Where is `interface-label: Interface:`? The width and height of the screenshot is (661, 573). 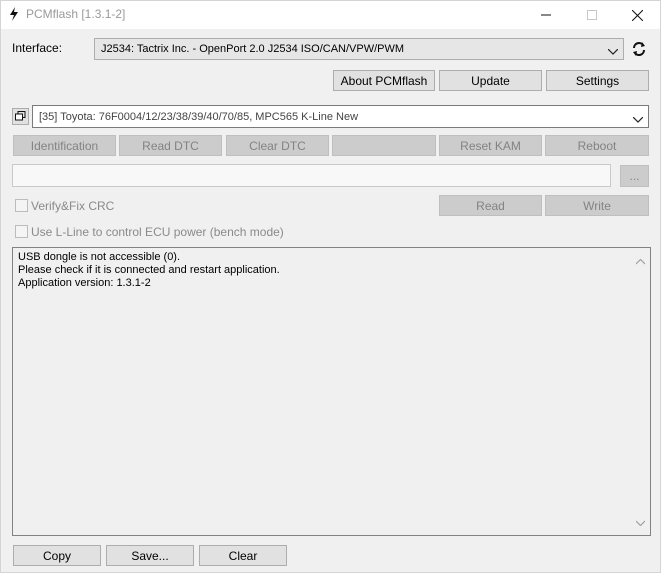
interface-label: Interface: is located at coordinates (37, 48).